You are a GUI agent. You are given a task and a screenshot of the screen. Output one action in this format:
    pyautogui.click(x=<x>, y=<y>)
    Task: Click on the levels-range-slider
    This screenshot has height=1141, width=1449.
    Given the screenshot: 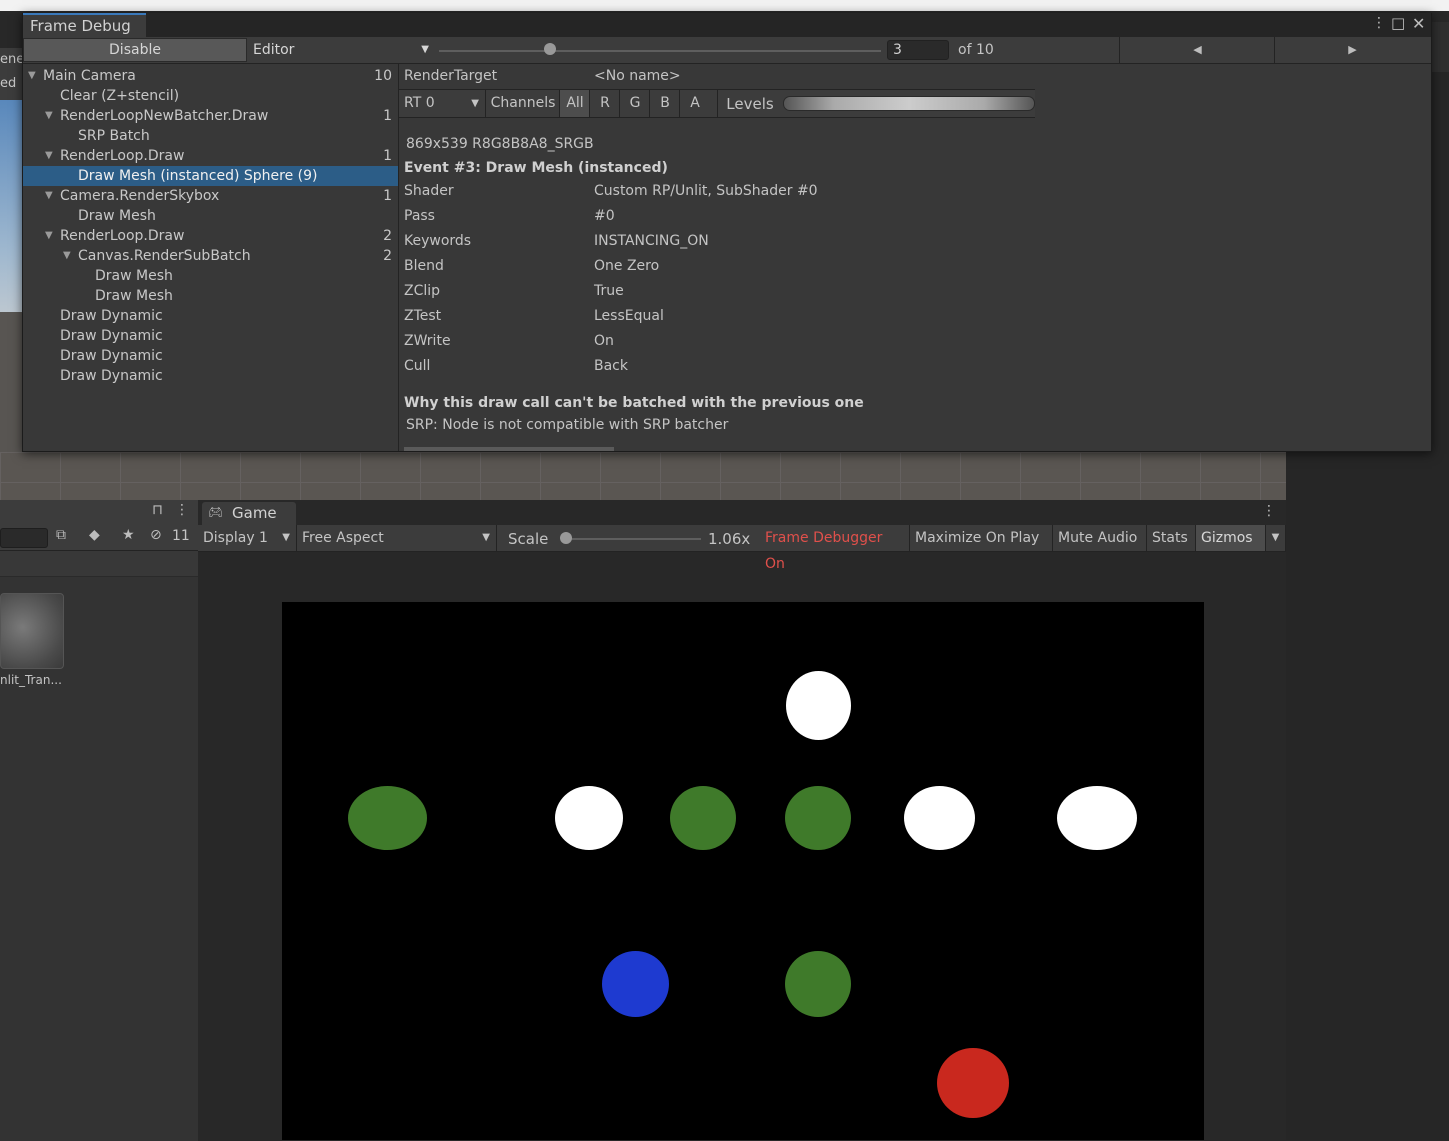 What is the action you would take?
    pyautogui.click(x=909, y=103)
    